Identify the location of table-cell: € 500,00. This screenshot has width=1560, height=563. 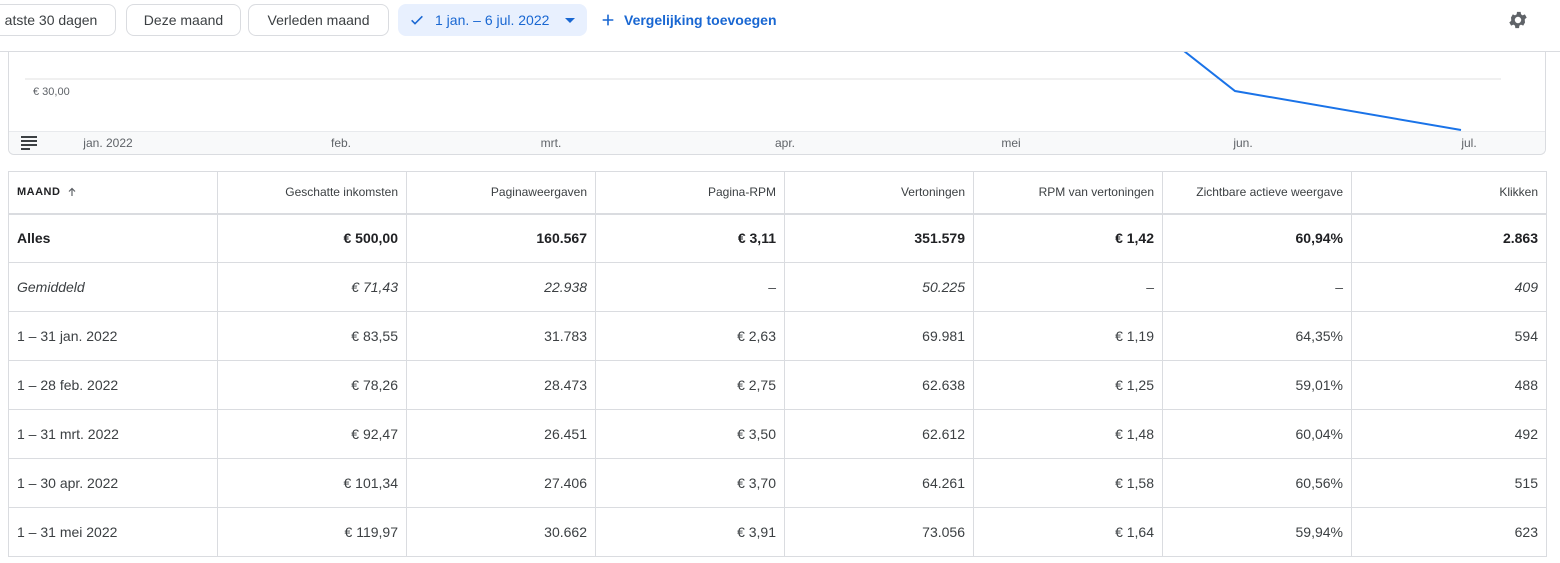
(312, 238).